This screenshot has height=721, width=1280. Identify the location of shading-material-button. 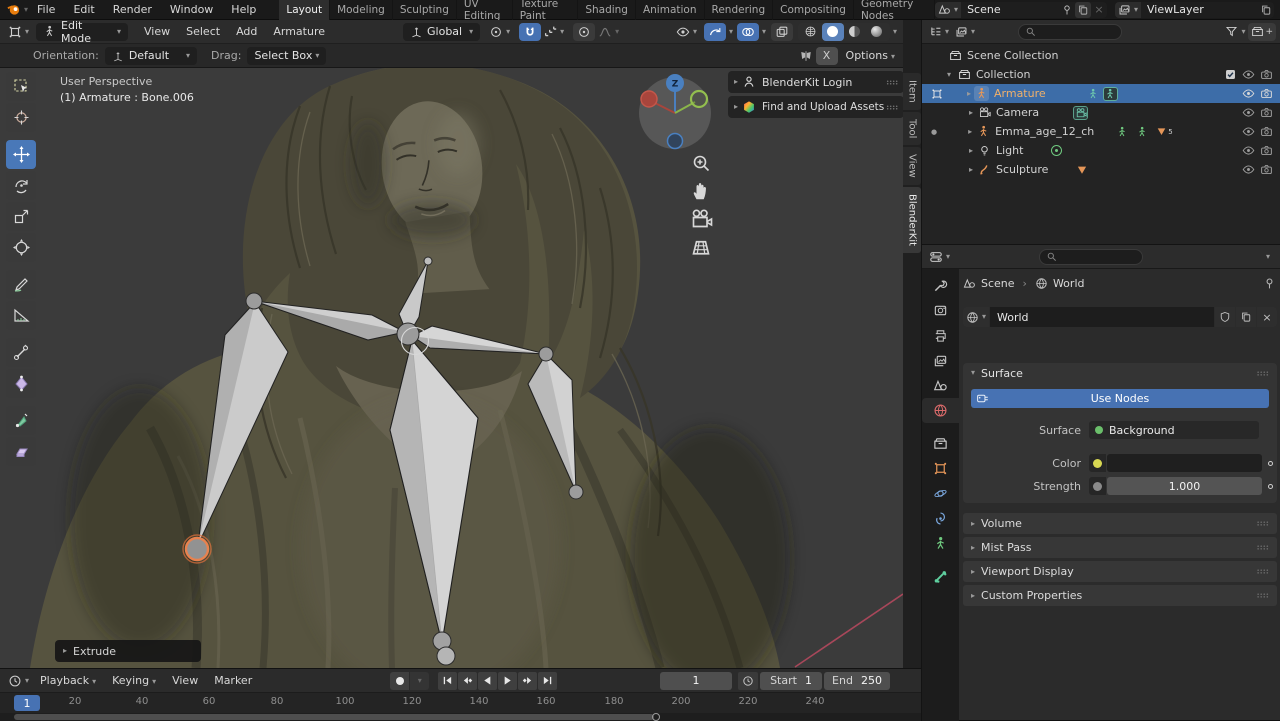
(855, 32).